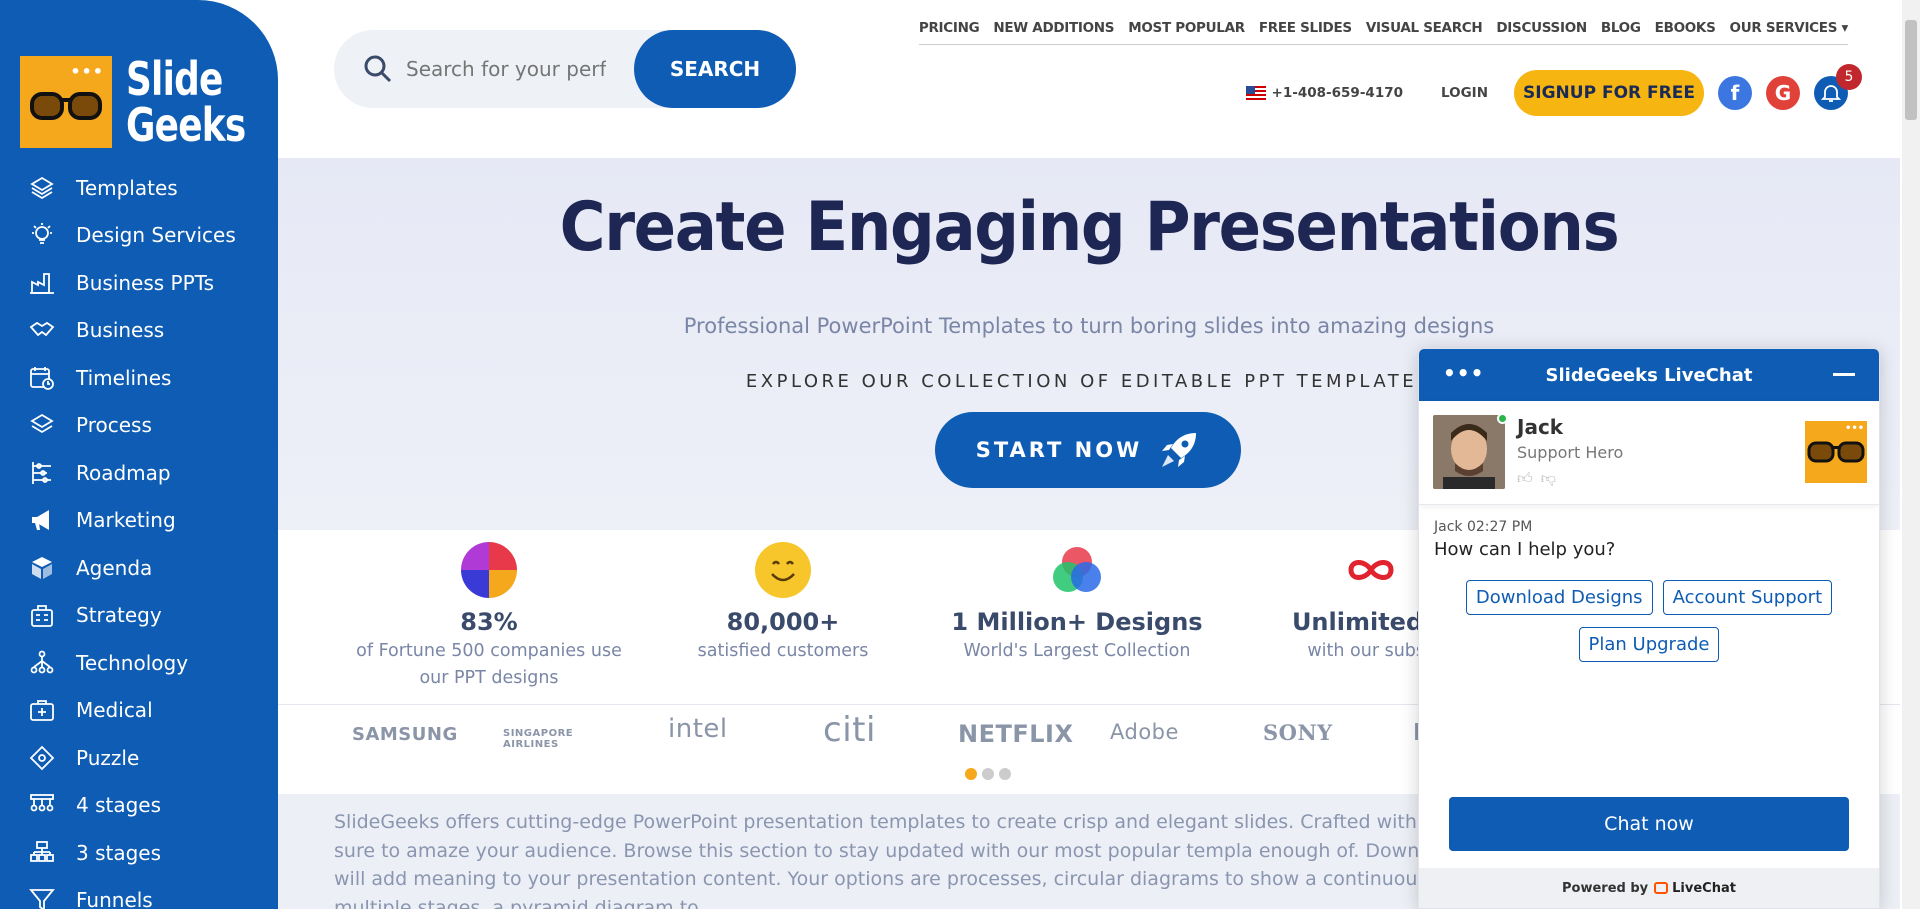  Describe the element at coordinates (139, 663) in the screenshot. I see `sidebar-item-technology: Technology` at that location.